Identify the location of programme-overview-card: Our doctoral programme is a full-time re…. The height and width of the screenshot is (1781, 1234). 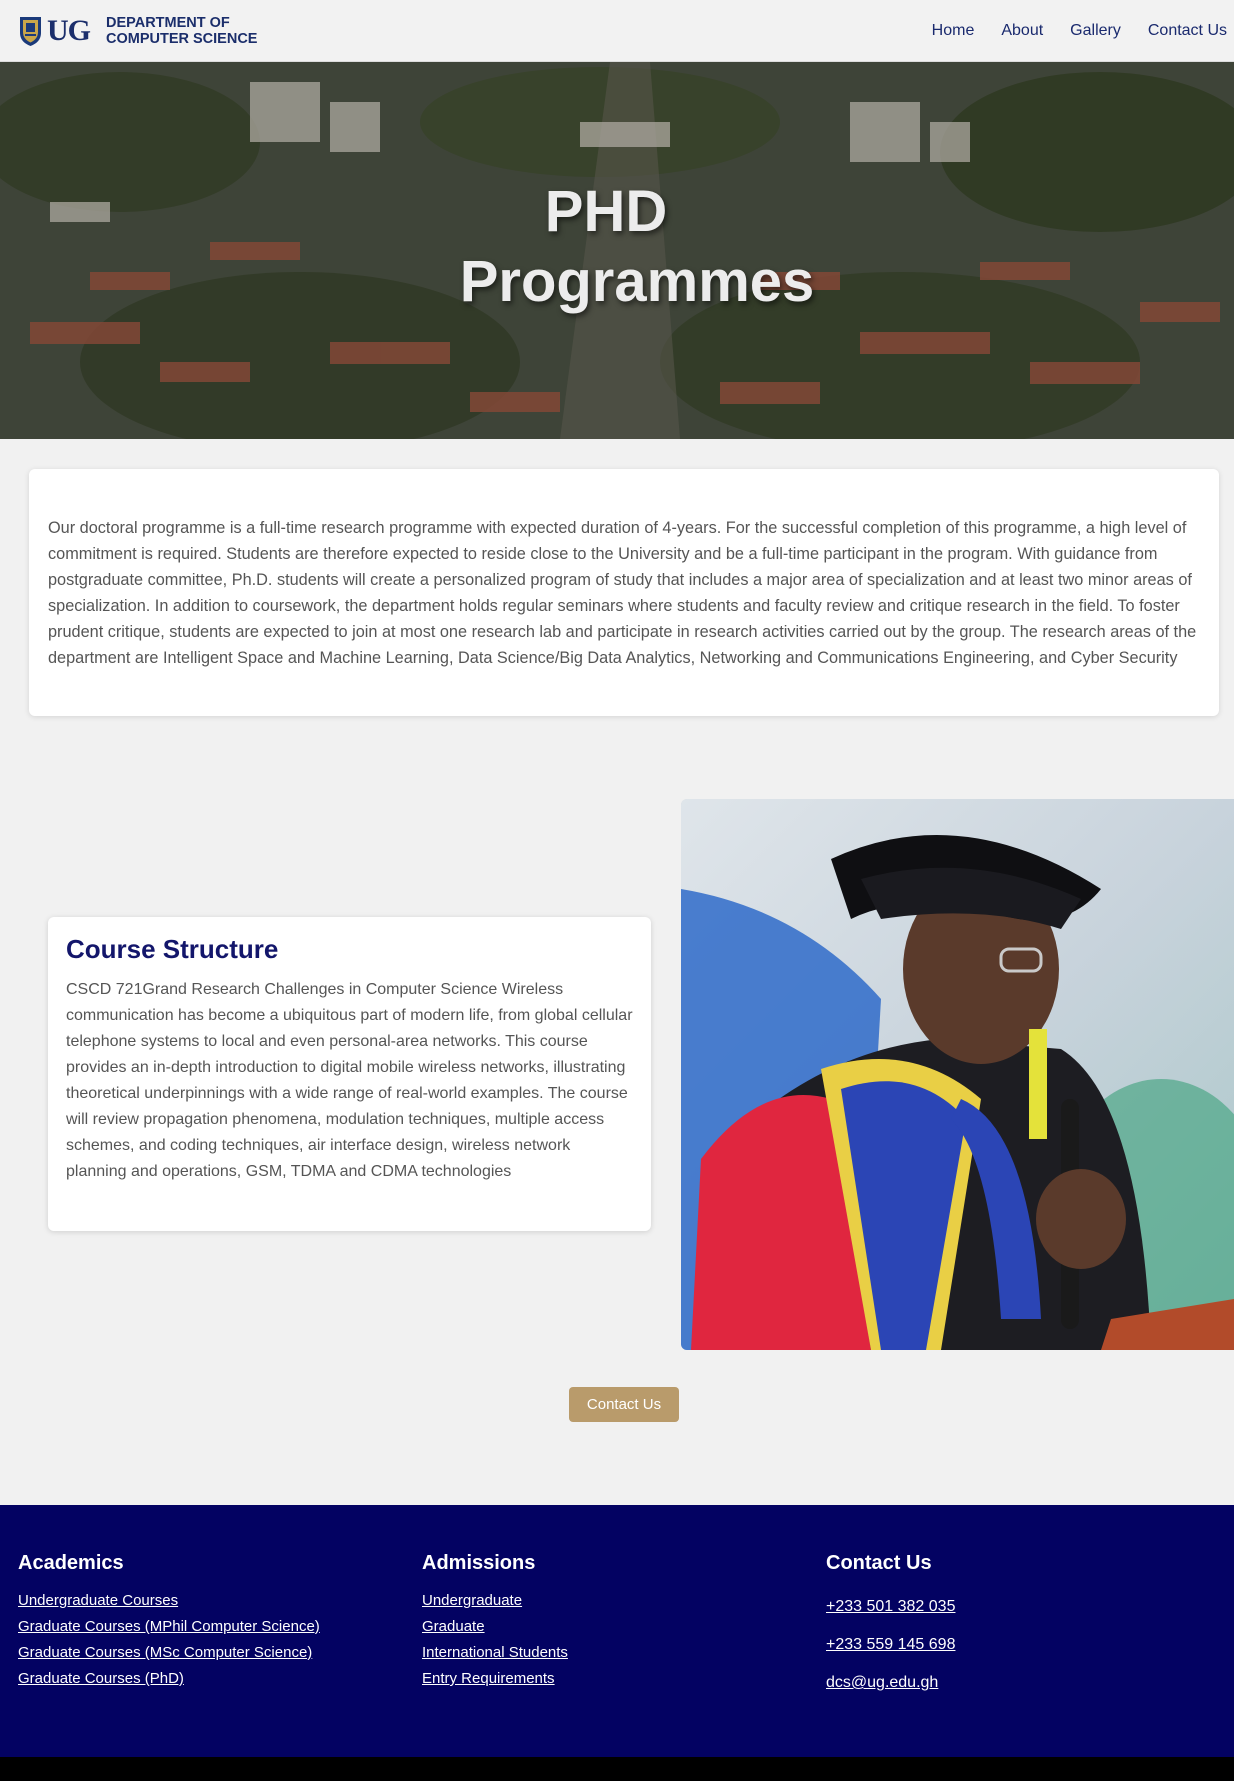
(624, 592).